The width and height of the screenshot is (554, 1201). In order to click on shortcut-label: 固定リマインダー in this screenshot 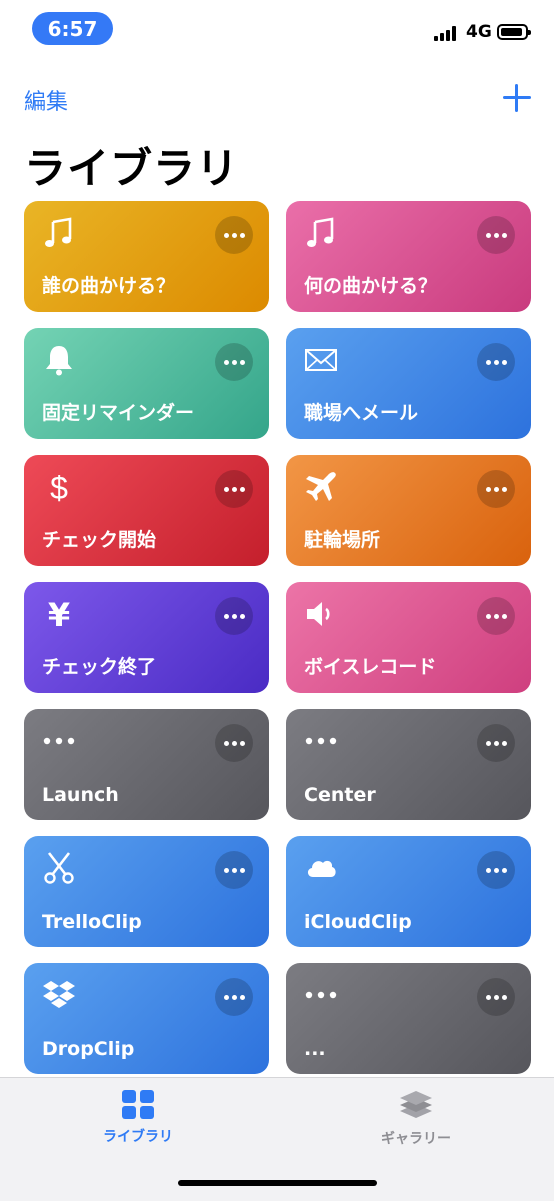, I will do `click(118, 413)`.